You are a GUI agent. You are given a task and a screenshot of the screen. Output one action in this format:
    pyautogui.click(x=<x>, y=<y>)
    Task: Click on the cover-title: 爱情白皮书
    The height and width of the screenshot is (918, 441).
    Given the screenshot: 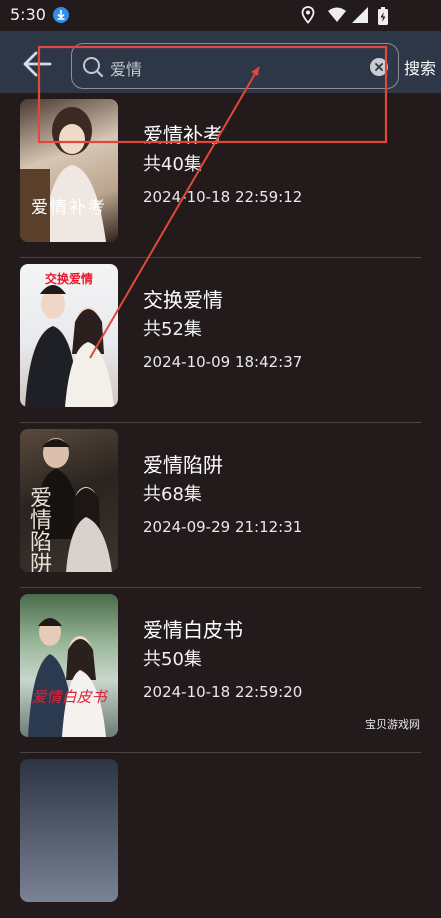 What is the action you would take?
    pyautogui.click(x=69, y=697)
    